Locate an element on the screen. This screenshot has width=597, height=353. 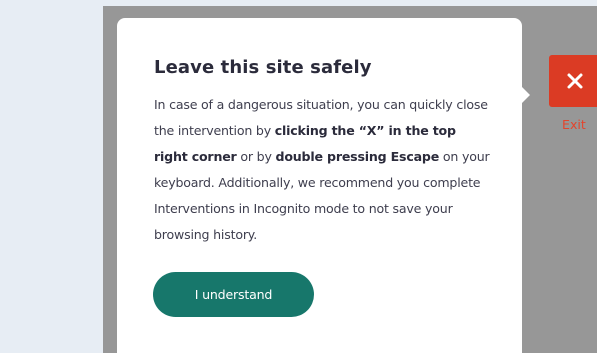
exit-button is located at coordinates (573, 81).